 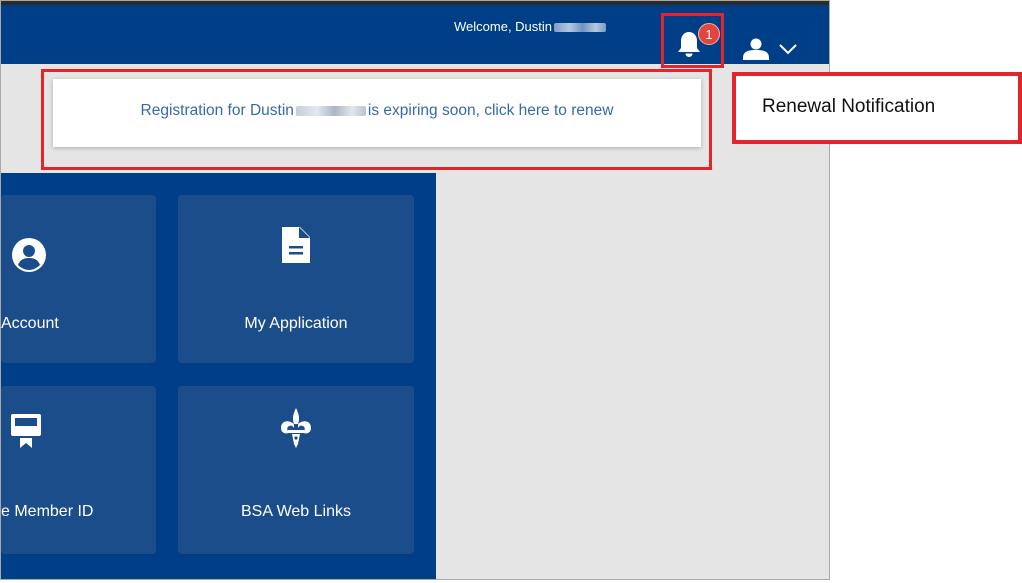 I want to click on user-menu-button, so click(x=773, y=51).